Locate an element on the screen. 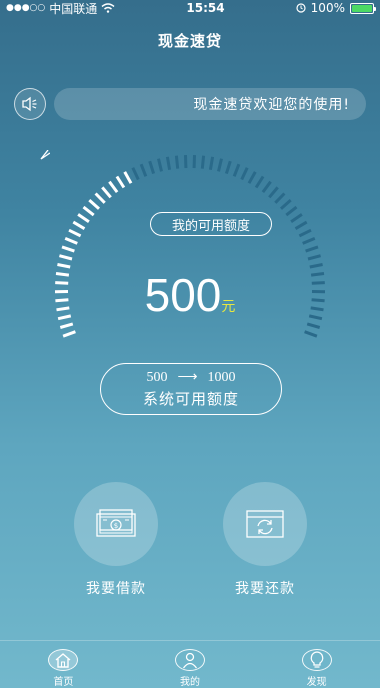 The image size is (380, 688). tab-mine: 我的 is located at coordinates (190, 664).